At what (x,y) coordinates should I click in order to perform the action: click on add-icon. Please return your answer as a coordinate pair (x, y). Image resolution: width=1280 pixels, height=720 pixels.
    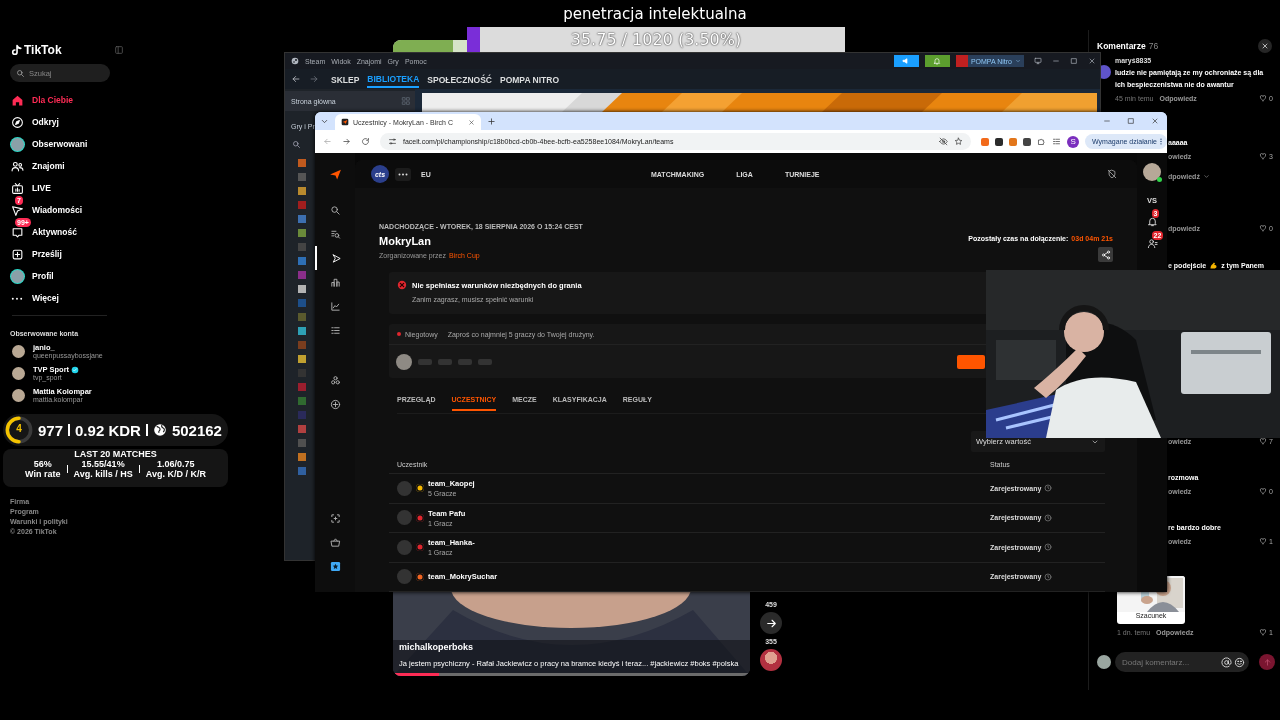
    Looking at the image, I should click on (335, 404).